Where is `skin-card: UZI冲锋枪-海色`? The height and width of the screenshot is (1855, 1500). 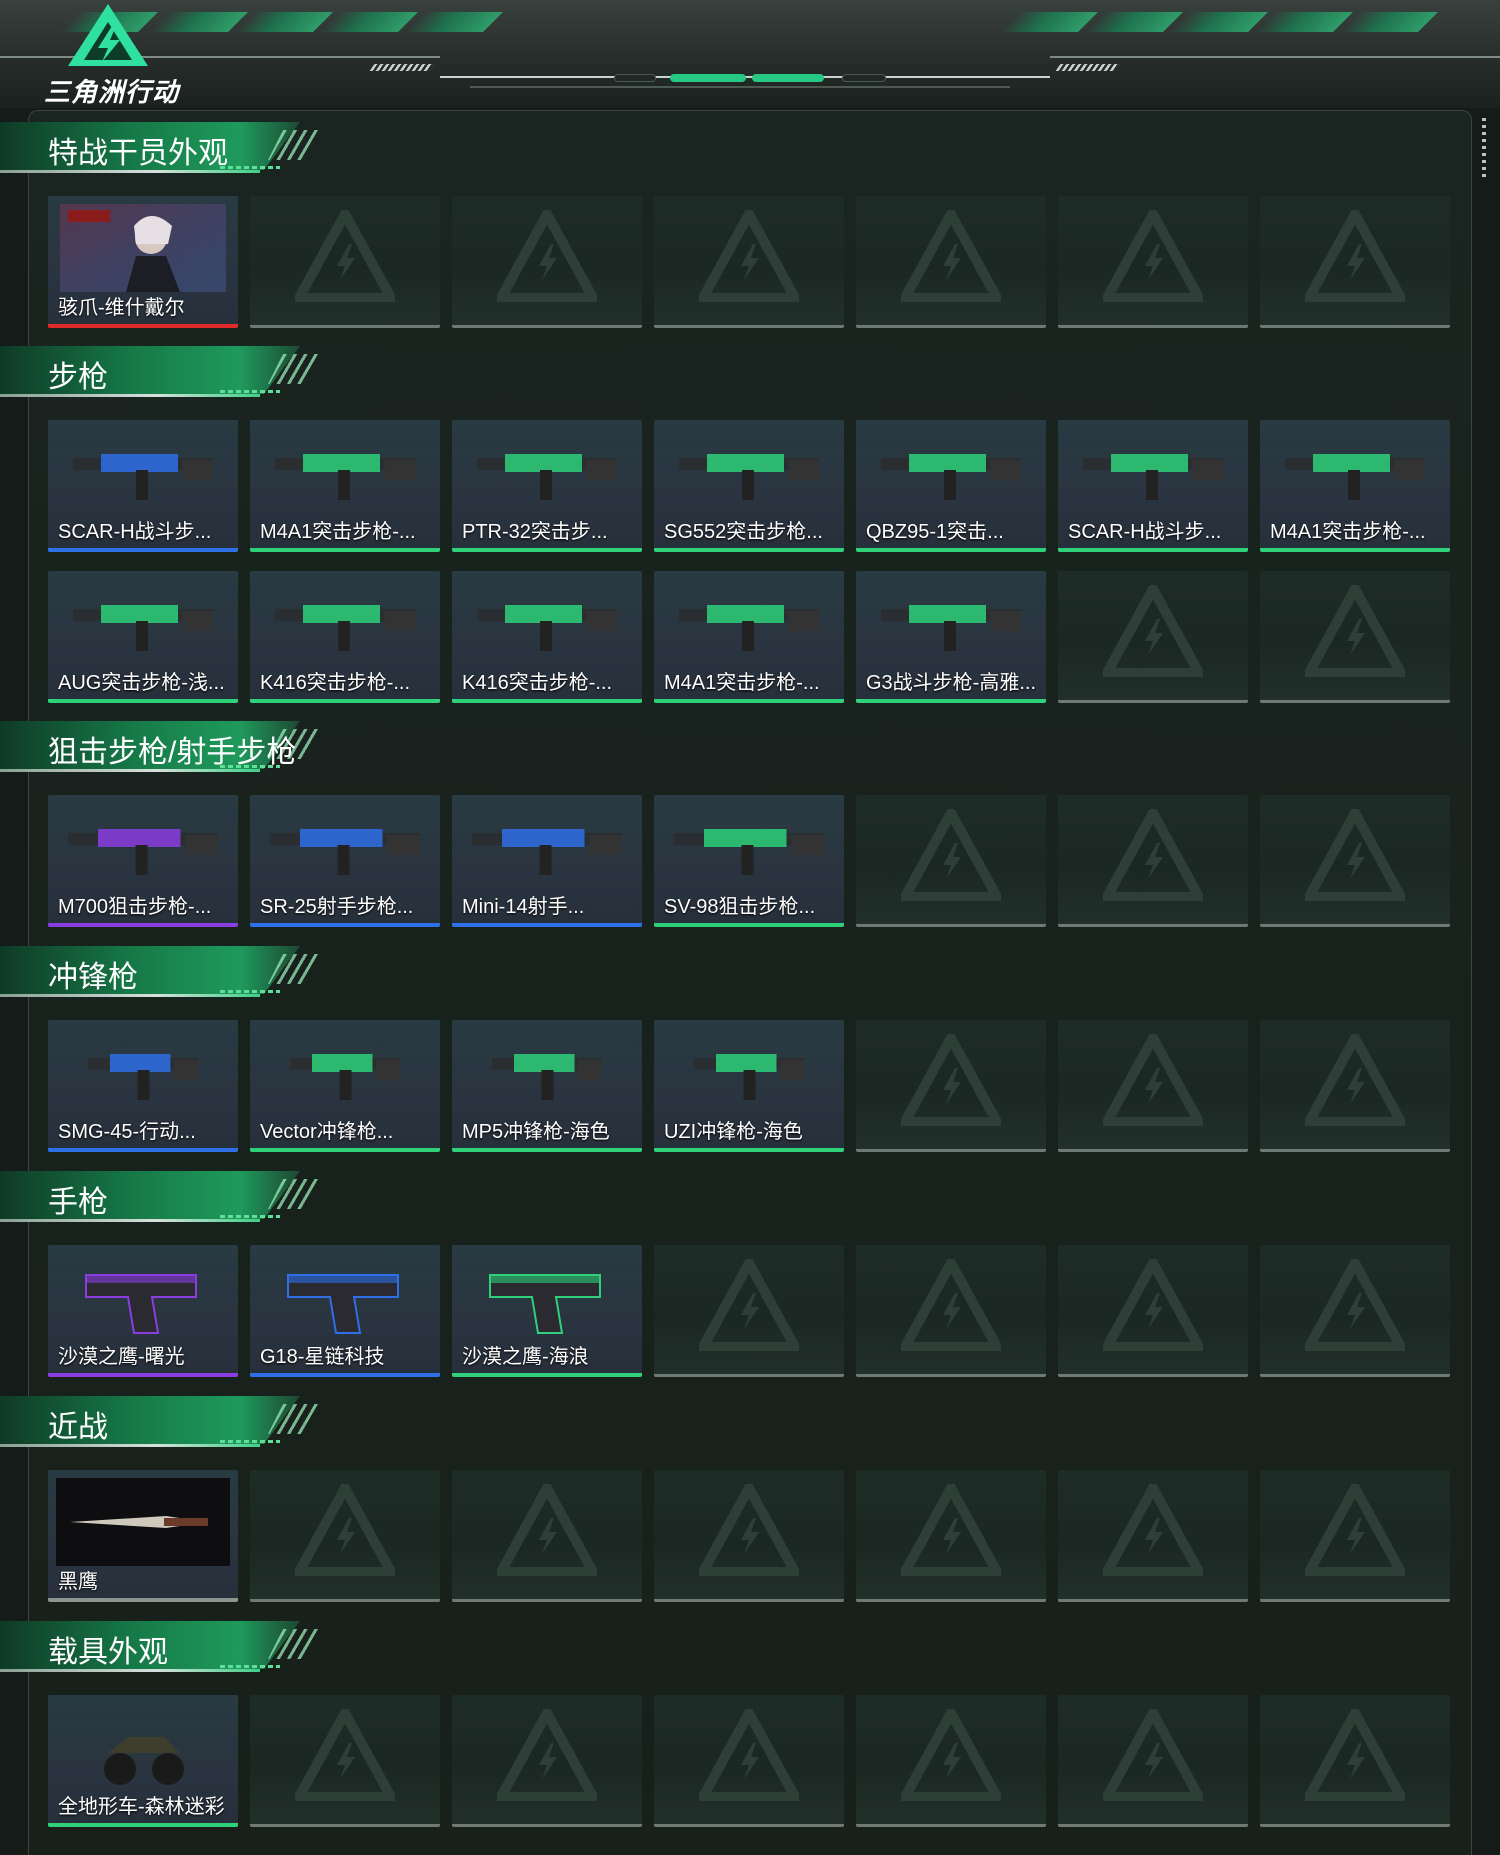
skin-card: UZI冲锋枪-海色 is located at coordinates (749, 1086).